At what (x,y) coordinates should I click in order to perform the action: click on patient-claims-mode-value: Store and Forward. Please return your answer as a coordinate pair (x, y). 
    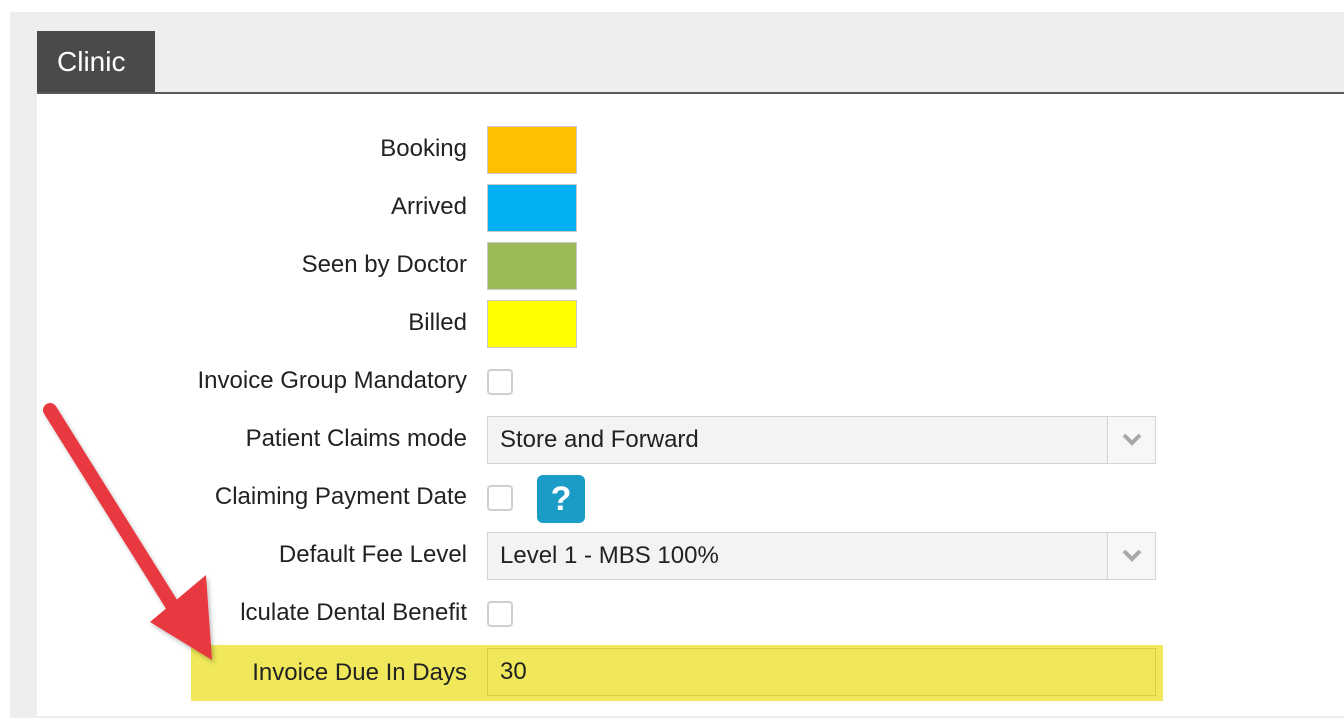
    Looking at the image, I should click on (599, 439).